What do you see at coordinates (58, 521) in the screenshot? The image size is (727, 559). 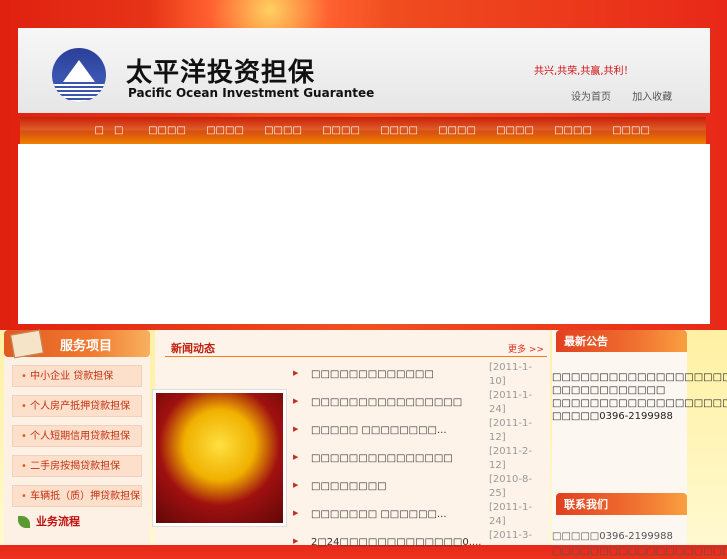 I see `flow-title: 业务流程` at bounding box center [58, 521].